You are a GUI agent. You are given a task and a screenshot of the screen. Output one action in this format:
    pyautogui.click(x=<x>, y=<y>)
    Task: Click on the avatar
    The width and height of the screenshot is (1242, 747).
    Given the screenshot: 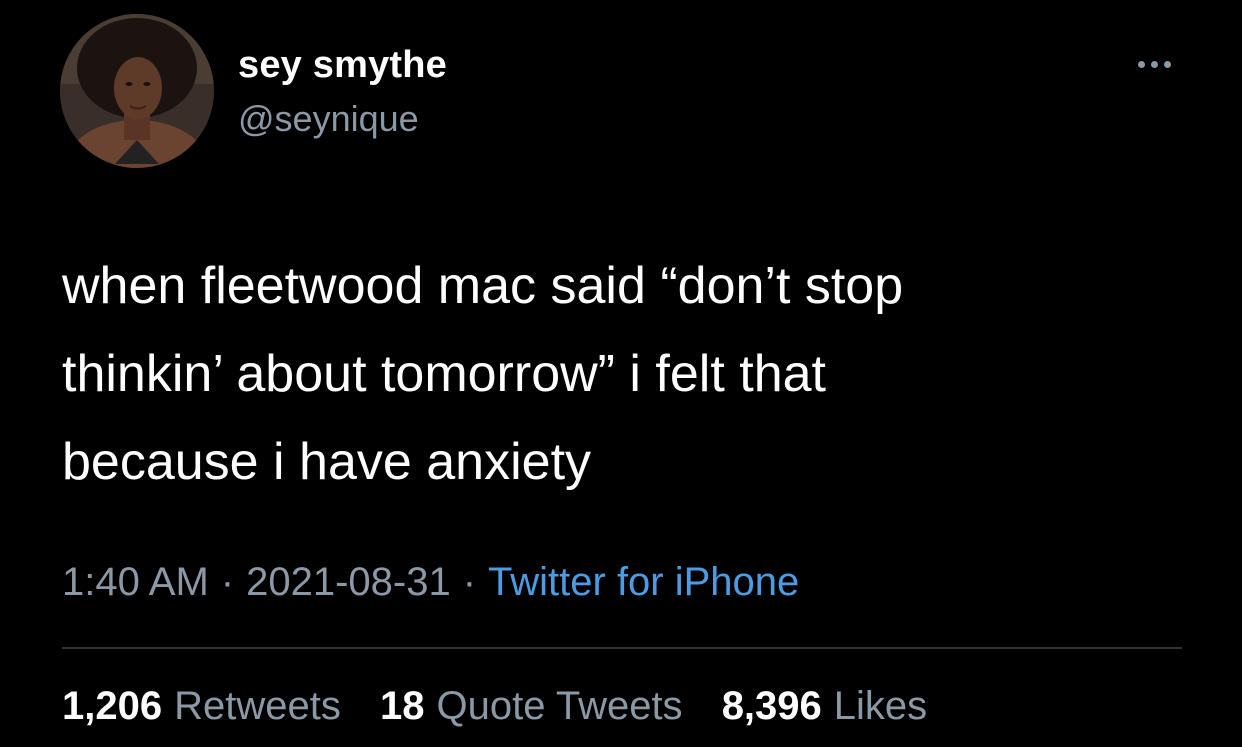 What is the action you would take?
    pyautogui.click(x=137, y=91)
    